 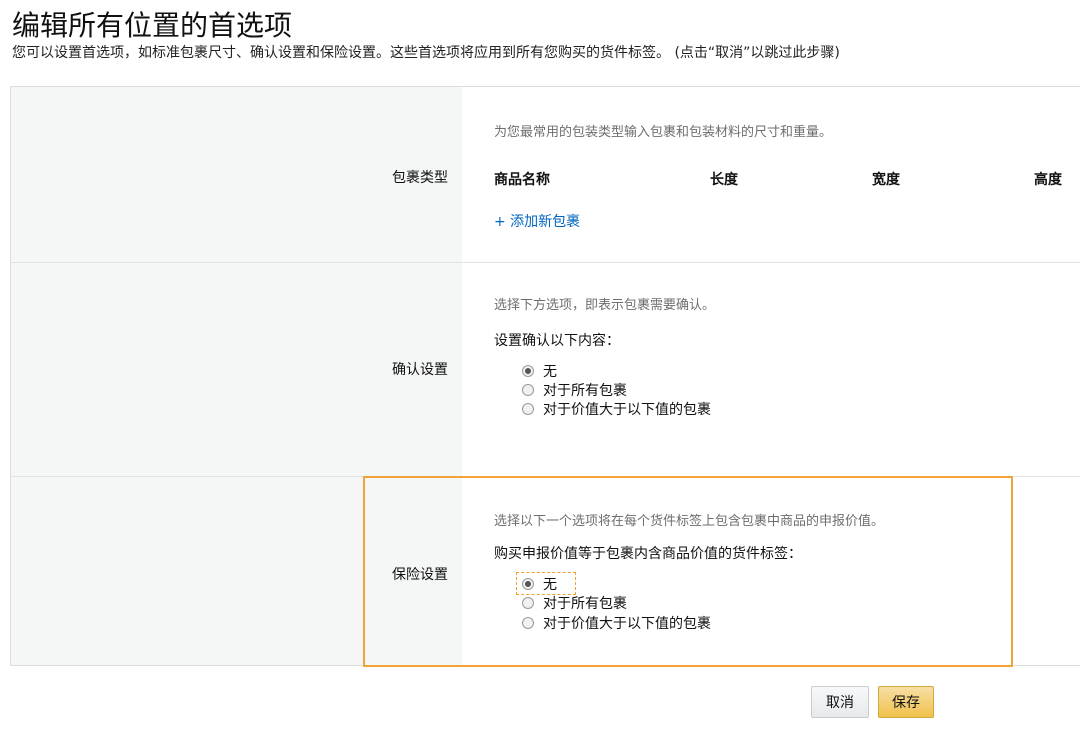 I want to click on package-types-label: 包裹类型, so click(x=420, y=178).